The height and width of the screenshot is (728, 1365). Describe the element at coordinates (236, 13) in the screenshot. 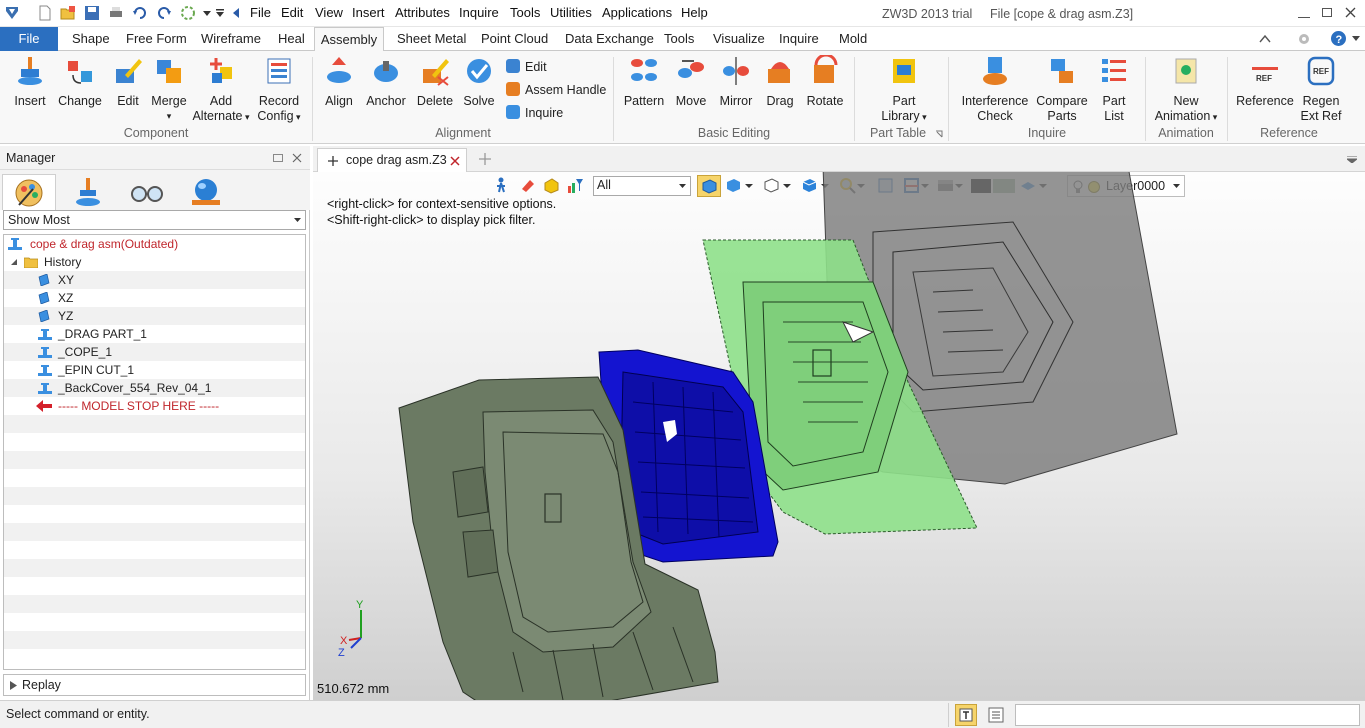

I see `back-arrow-icon` at that location.